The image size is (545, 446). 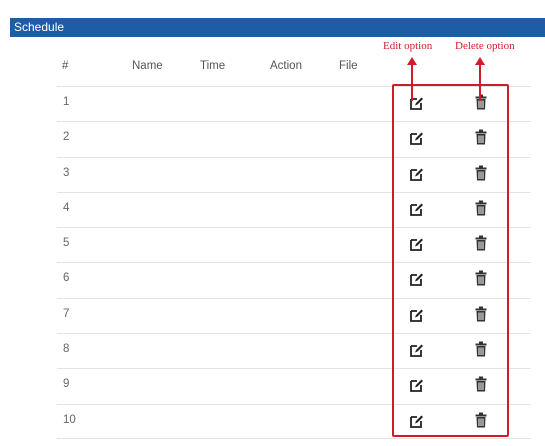 What do you see at coordinates (294, 385) in the screenshot?
I see `table-row: 9` at bounding box center [294, 385].